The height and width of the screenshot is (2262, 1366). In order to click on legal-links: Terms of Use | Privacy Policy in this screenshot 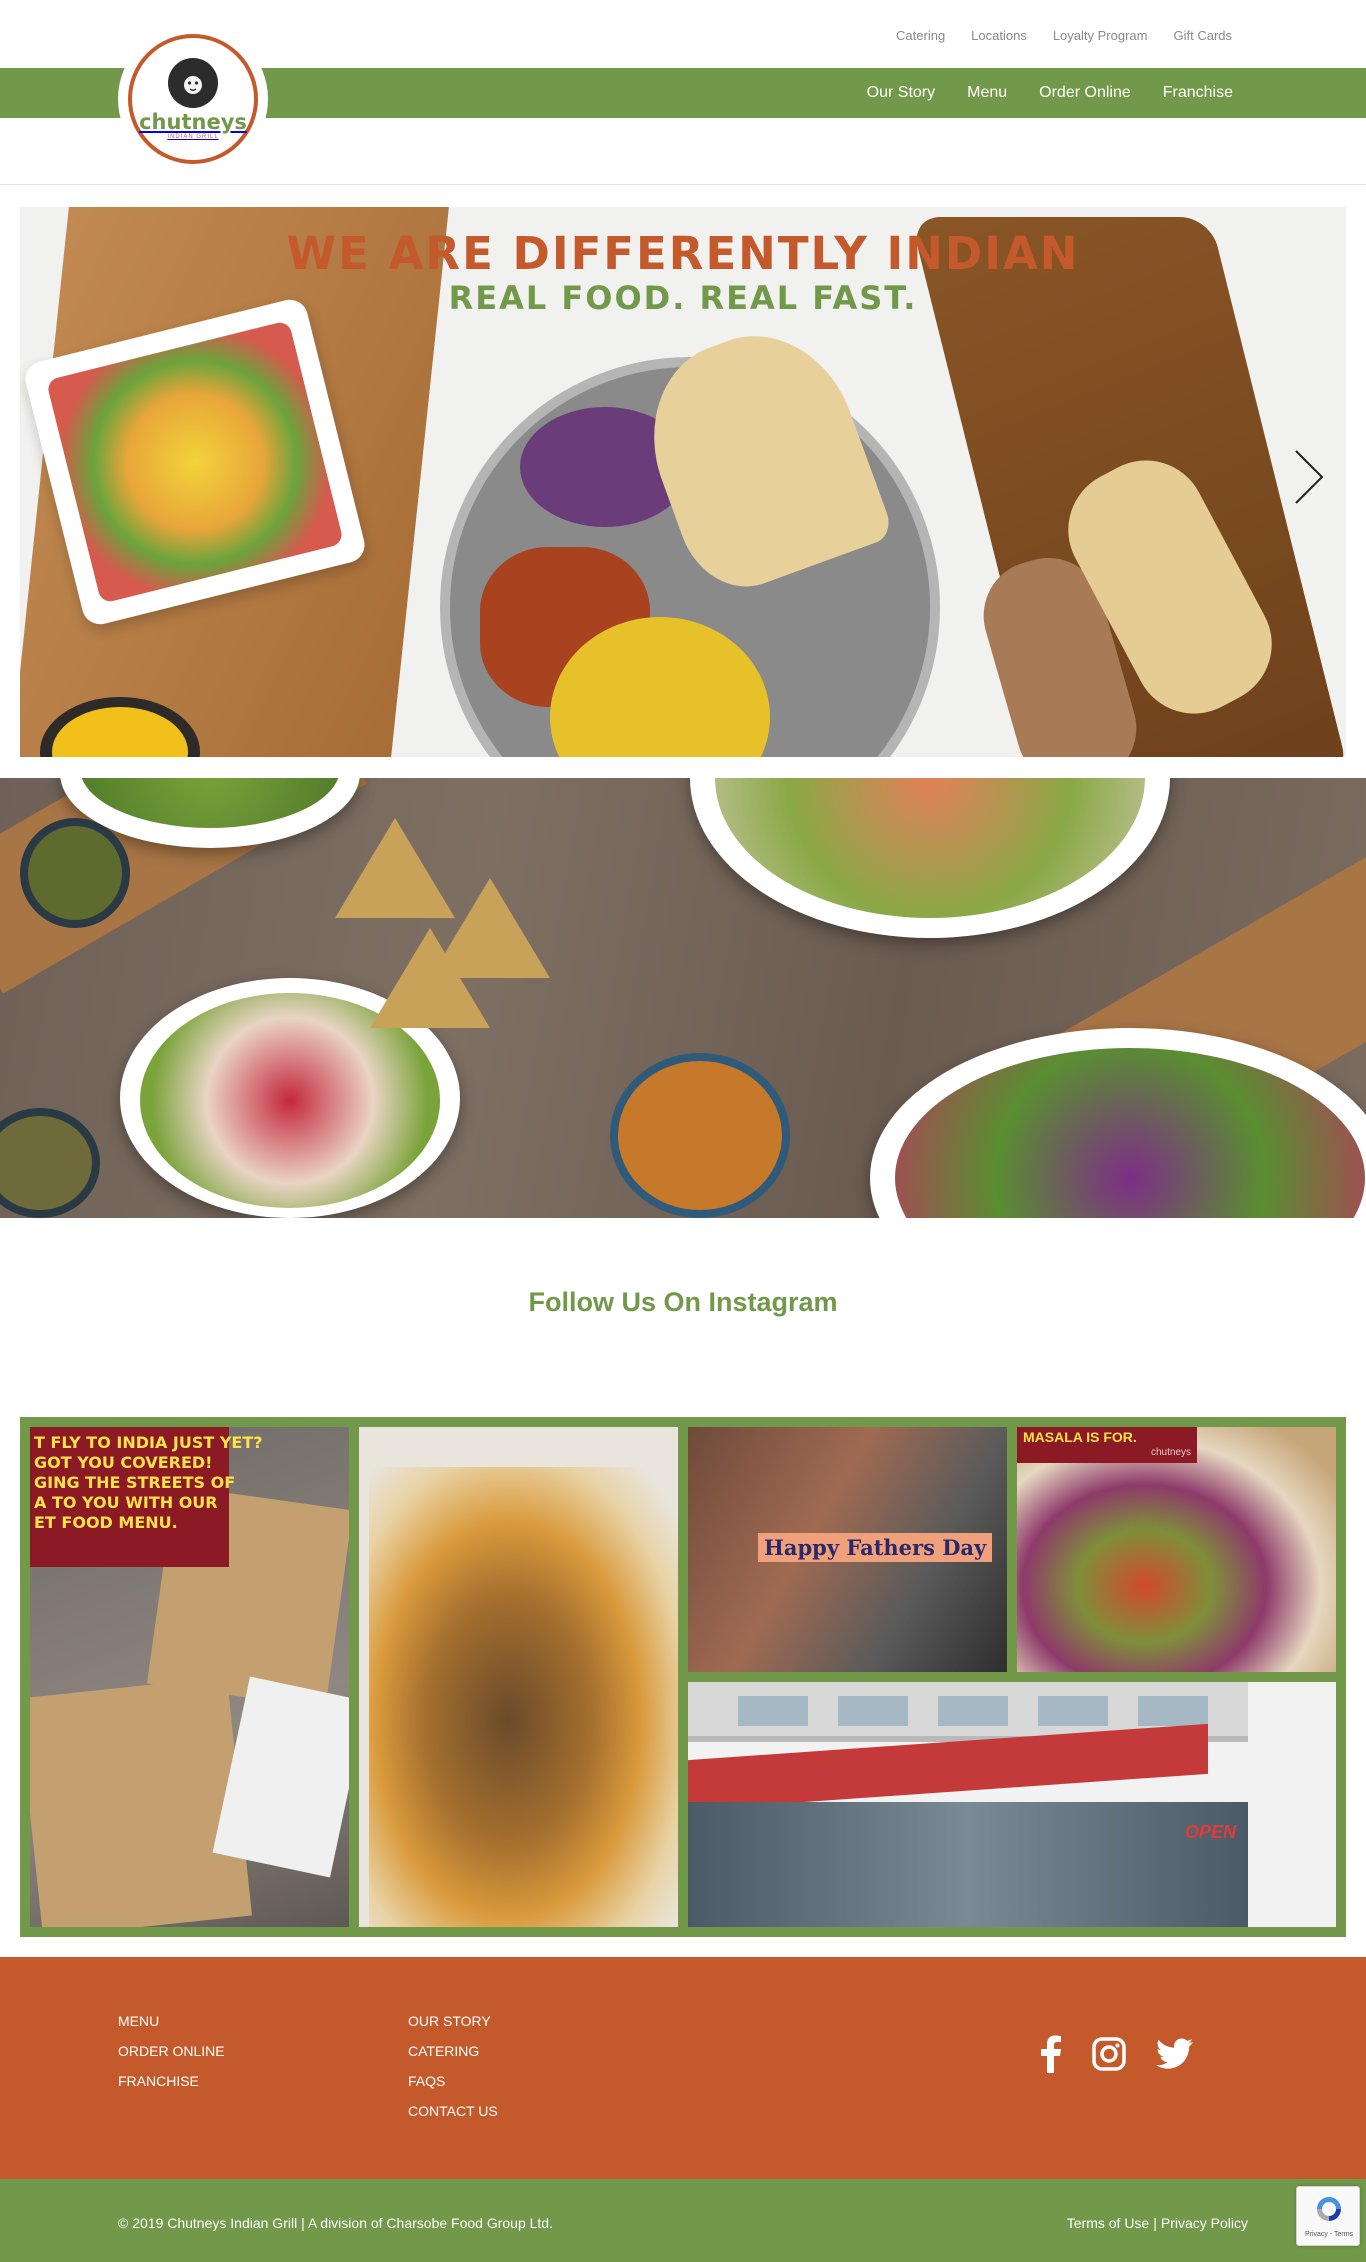, I will do `click(1157, 2223)`.